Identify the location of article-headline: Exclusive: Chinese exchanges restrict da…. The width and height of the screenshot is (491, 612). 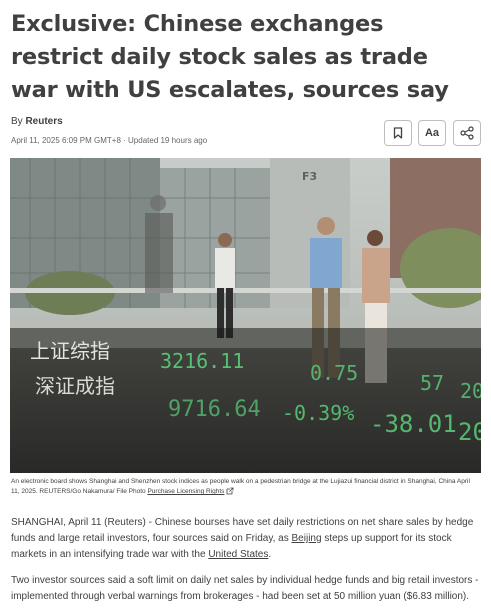
(230, 57).